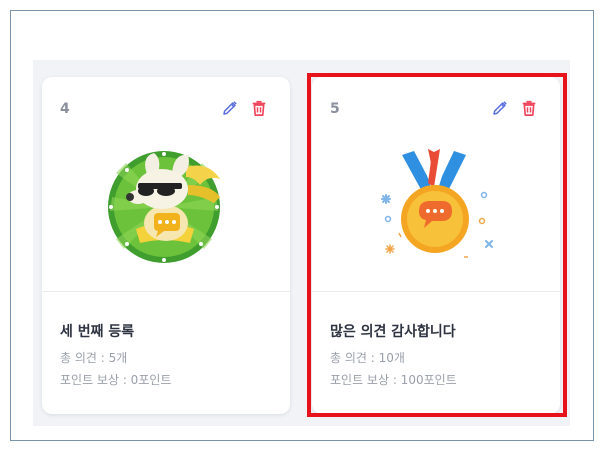 This screenshot has width=606, height=453. Describe the element at coordinates (164, 207) in the screenshot. I see `dog-sunglasses-badge-icon` at that location.